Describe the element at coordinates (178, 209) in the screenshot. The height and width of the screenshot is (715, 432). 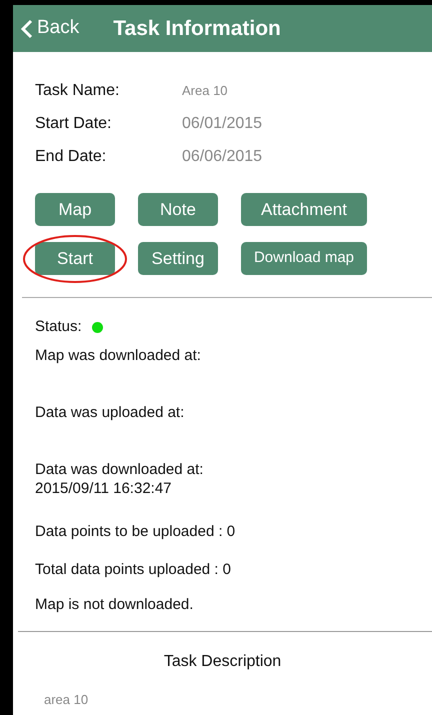
I see `action-button: Note` at that location.